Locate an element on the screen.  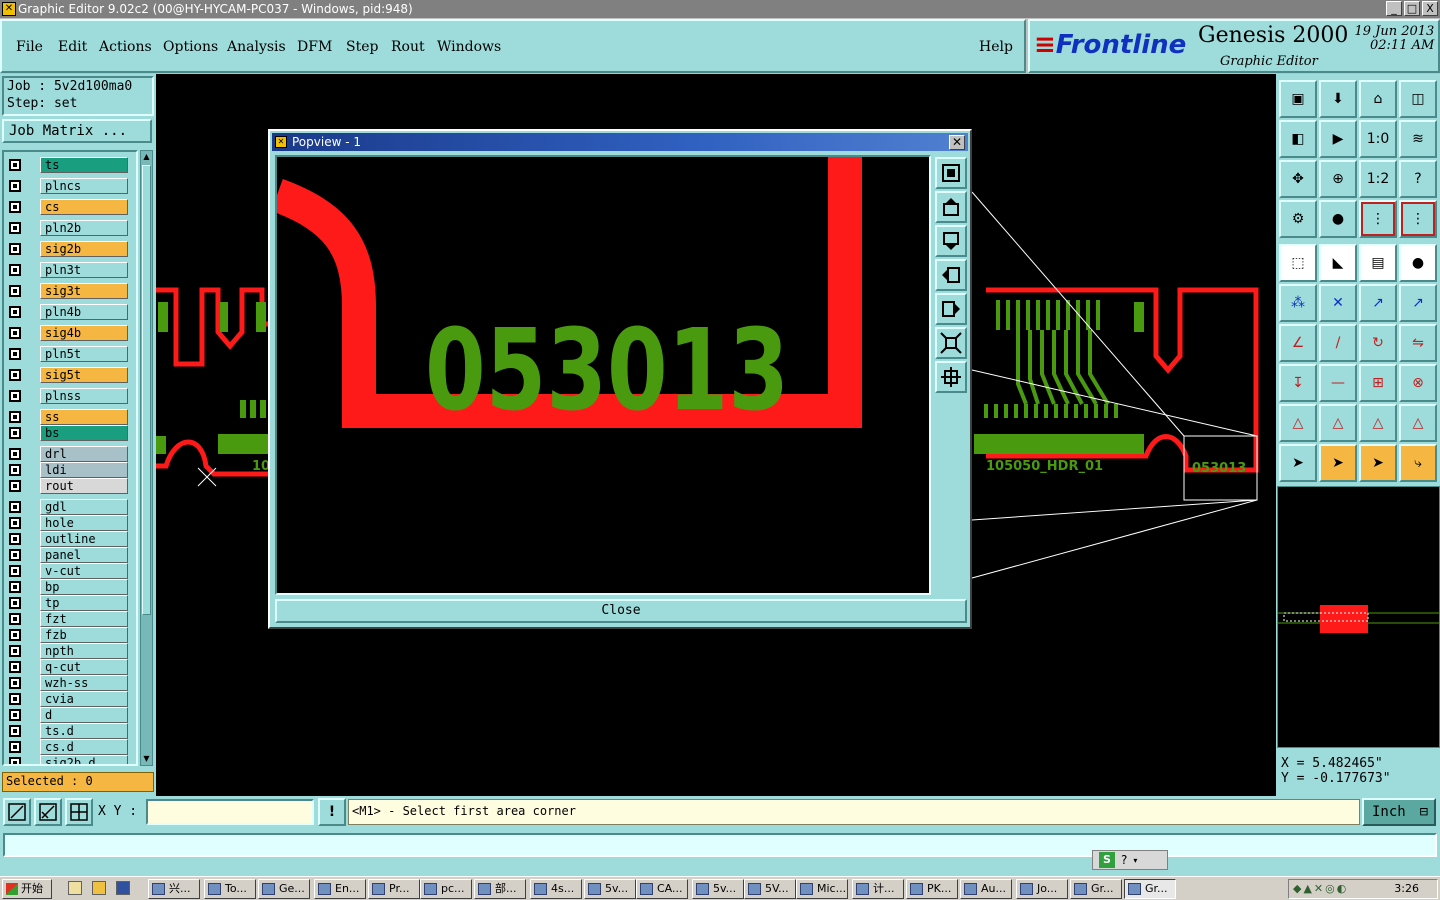
layer-row-sig5t: sig5t is located at coordinates (68, 375).